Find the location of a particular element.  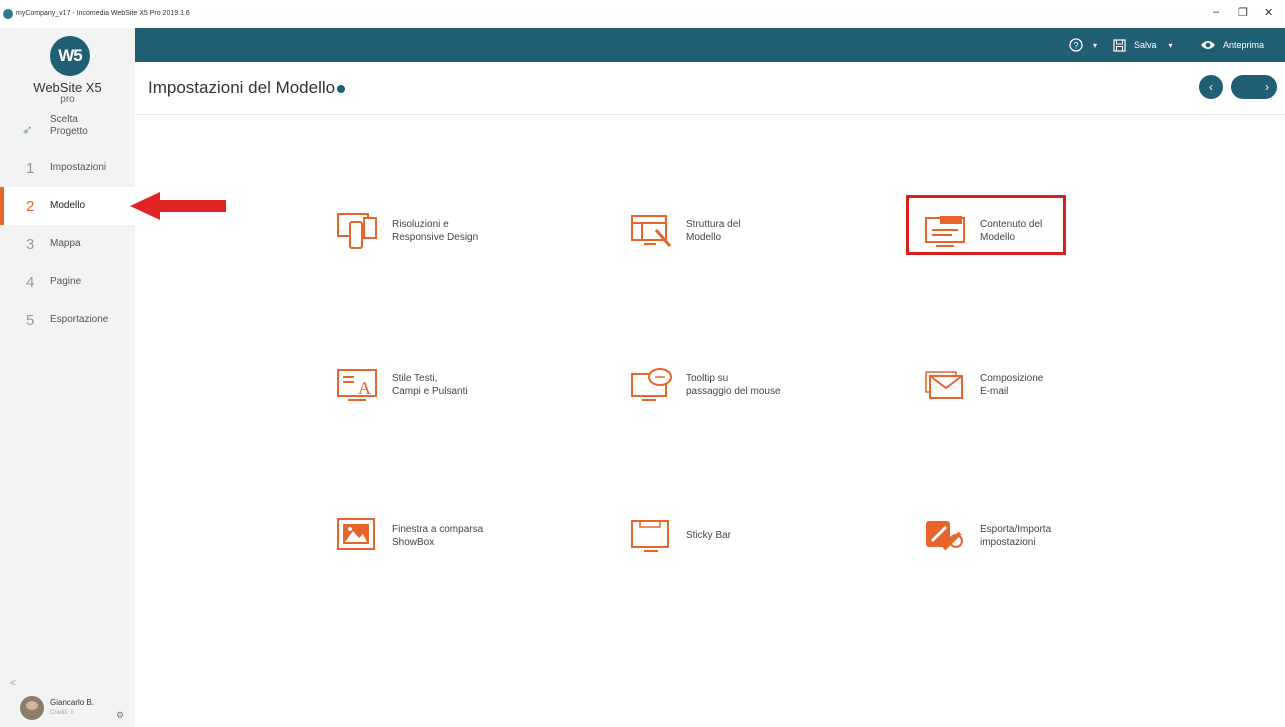

step-number: 5 is located at coordinates (30, 320).